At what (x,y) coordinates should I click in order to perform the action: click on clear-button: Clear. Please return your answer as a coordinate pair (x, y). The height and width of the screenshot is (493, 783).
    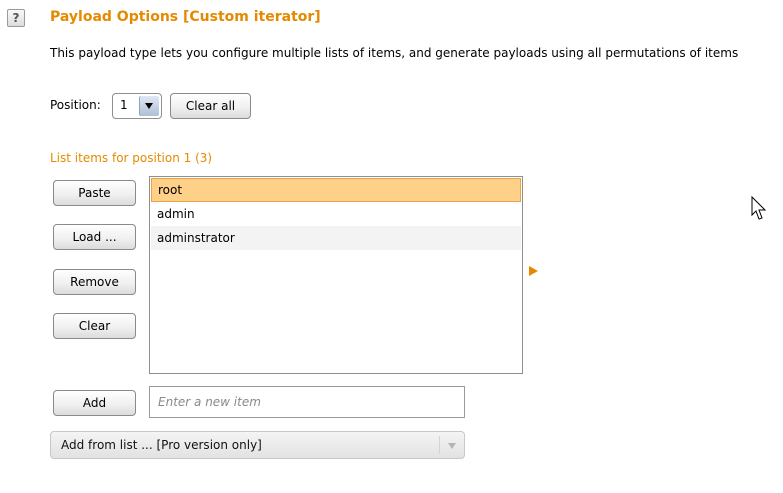
    Looking at the image, I should click on (94, 326).